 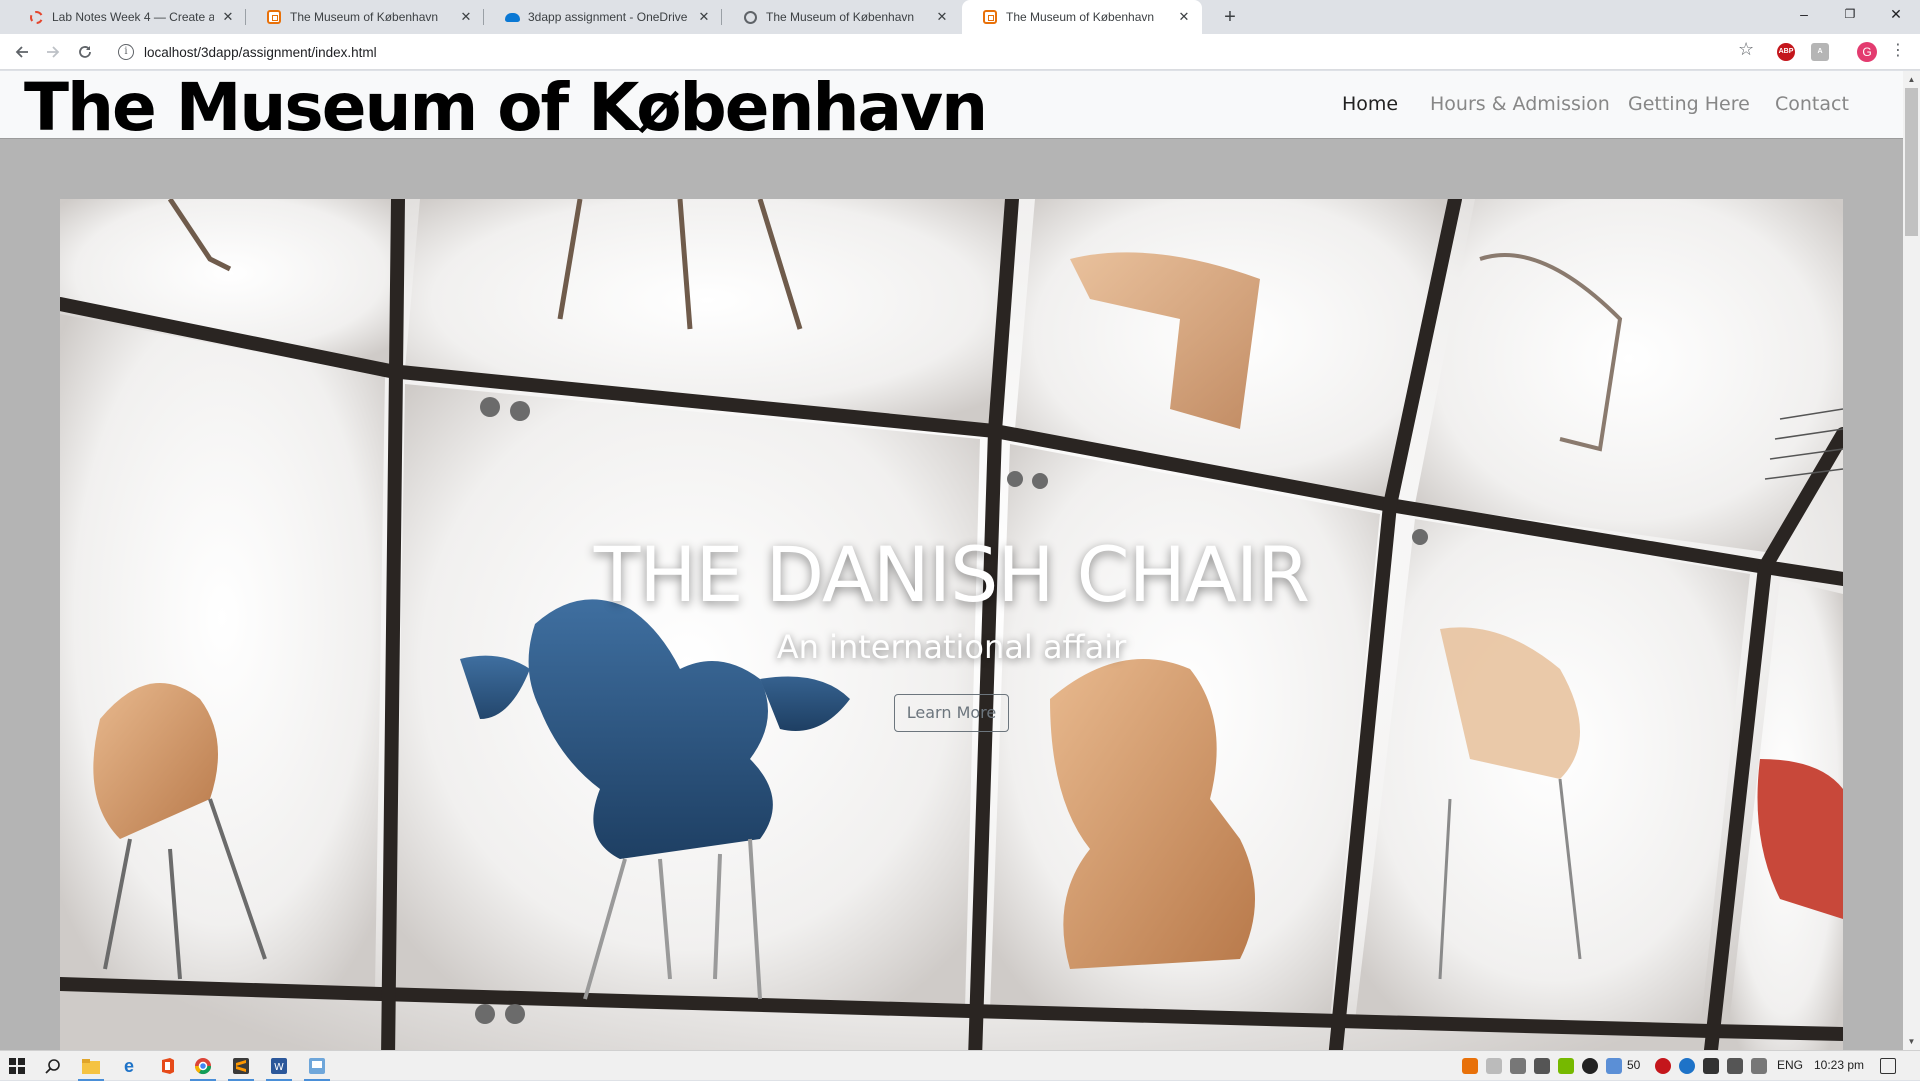 What do you see at coordinates (317, 1066) in the screenshot?
I see `snipping-tool-icon` at bounding box center [317, 1066].